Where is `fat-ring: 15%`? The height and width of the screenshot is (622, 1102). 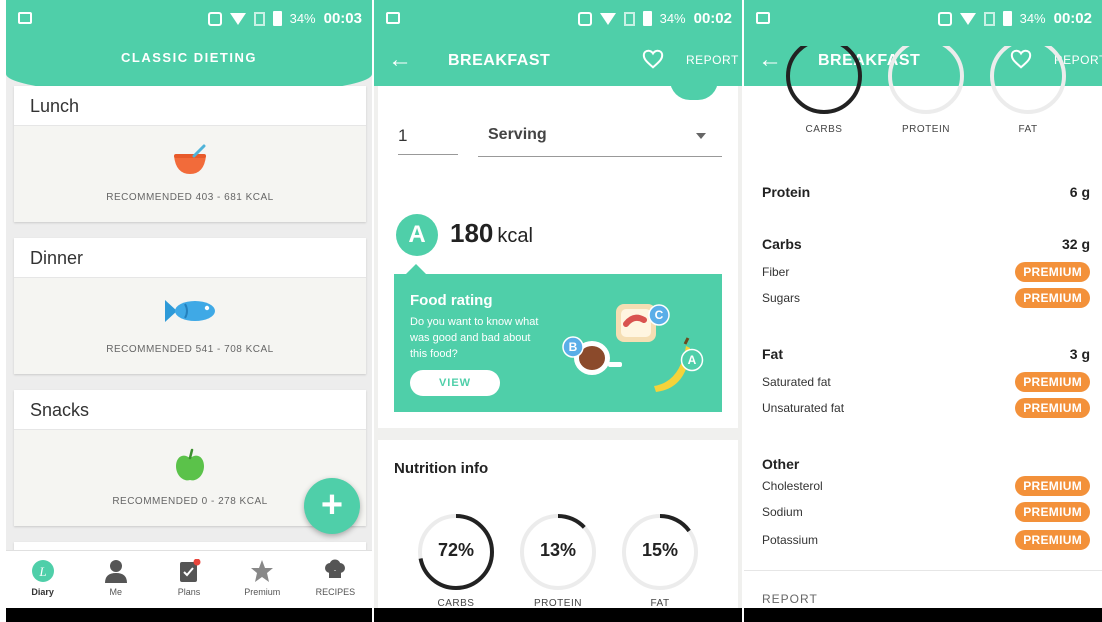 fat-ring: 15% is located at coordinates (660, 552).